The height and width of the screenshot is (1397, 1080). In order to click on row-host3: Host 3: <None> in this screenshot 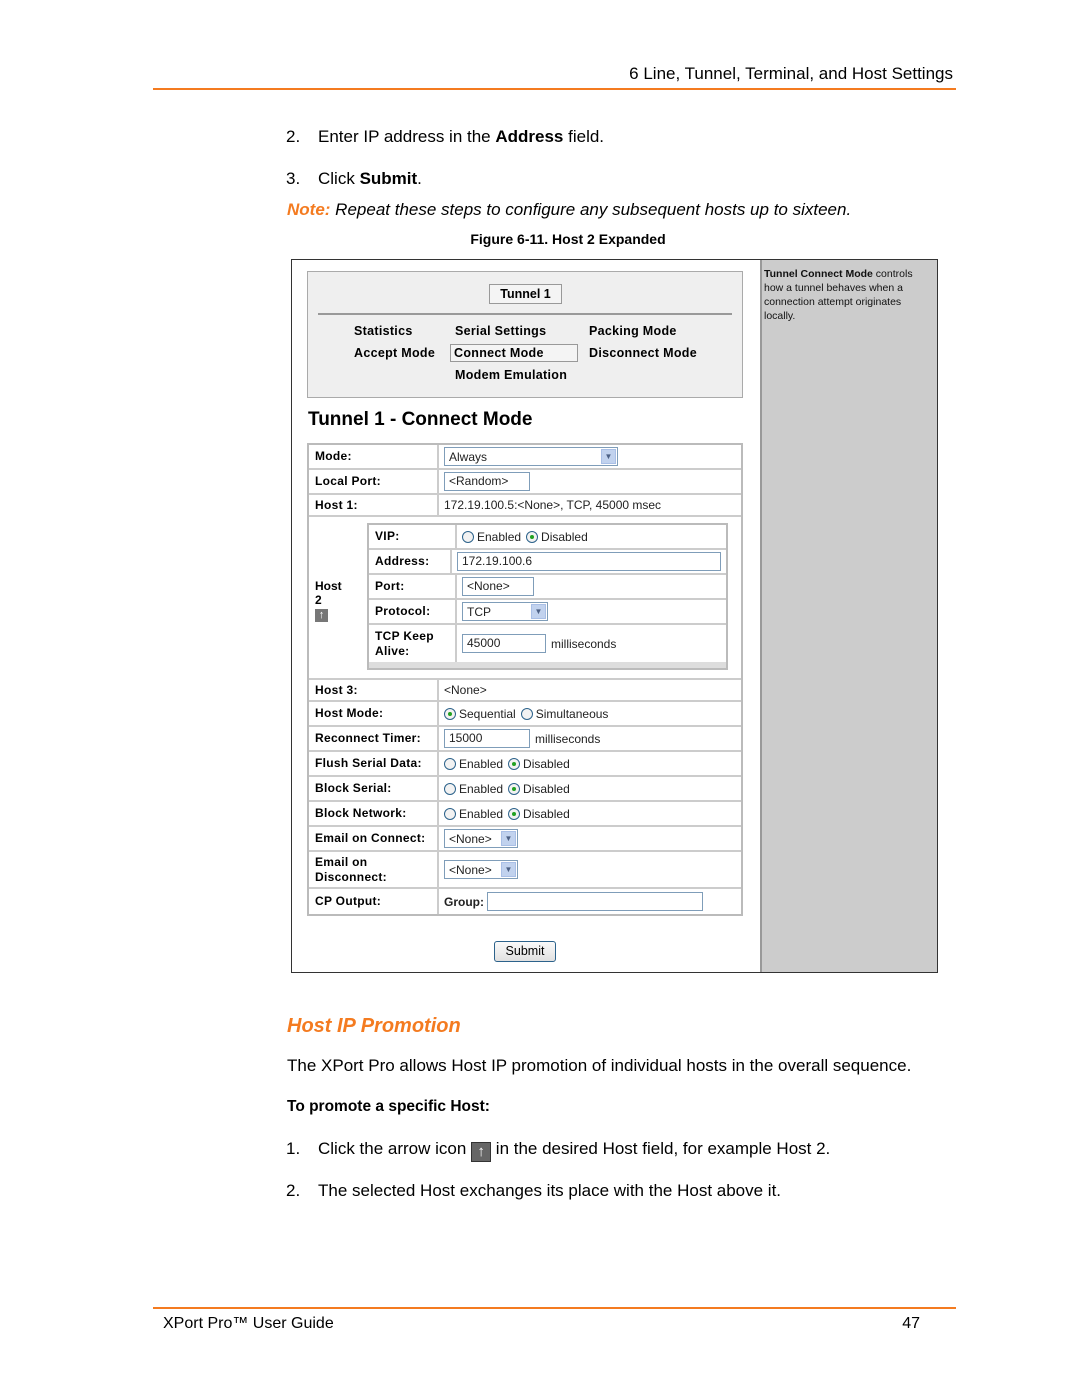, I will do `click(525, 691)`.